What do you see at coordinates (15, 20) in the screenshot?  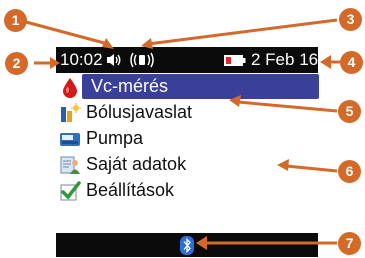 I see `callout-1: 1` at bounding box center [15, 20].